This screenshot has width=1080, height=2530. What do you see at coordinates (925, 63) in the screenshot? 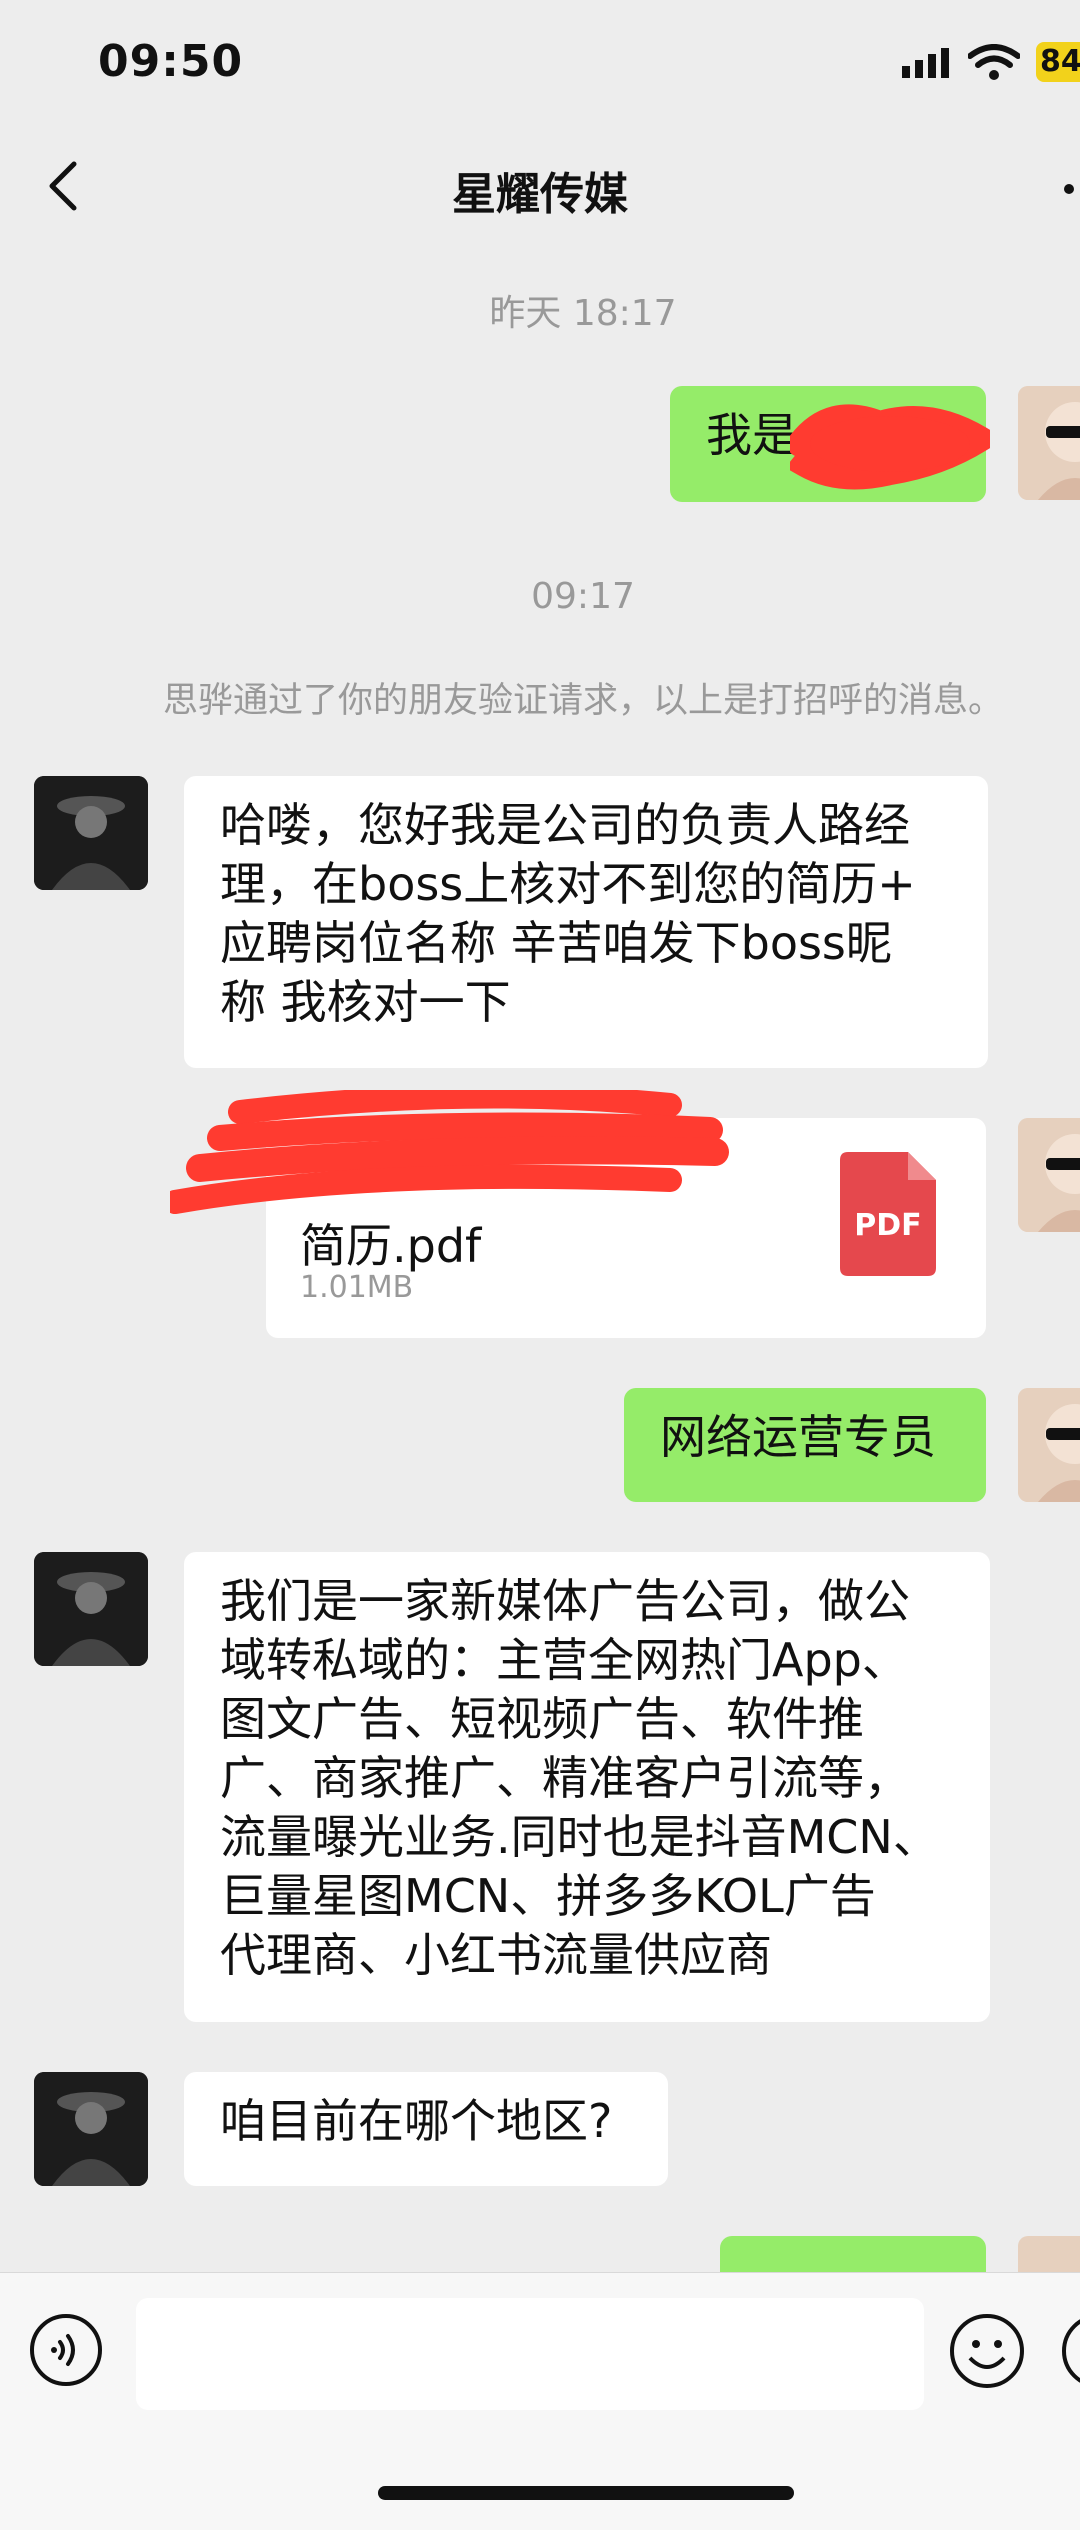
I see `signal-icon` at bounding box center [925, 63].